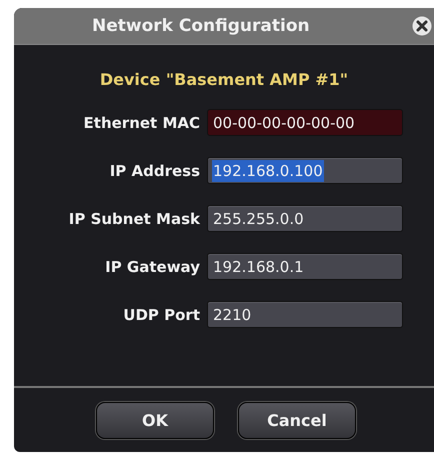 The width and height of the screenshot is (434, 461). What do you see at coordinates (161, 315) in the screenshot?
I see `field-label: UDP Port` at bounding box center [161, 315].